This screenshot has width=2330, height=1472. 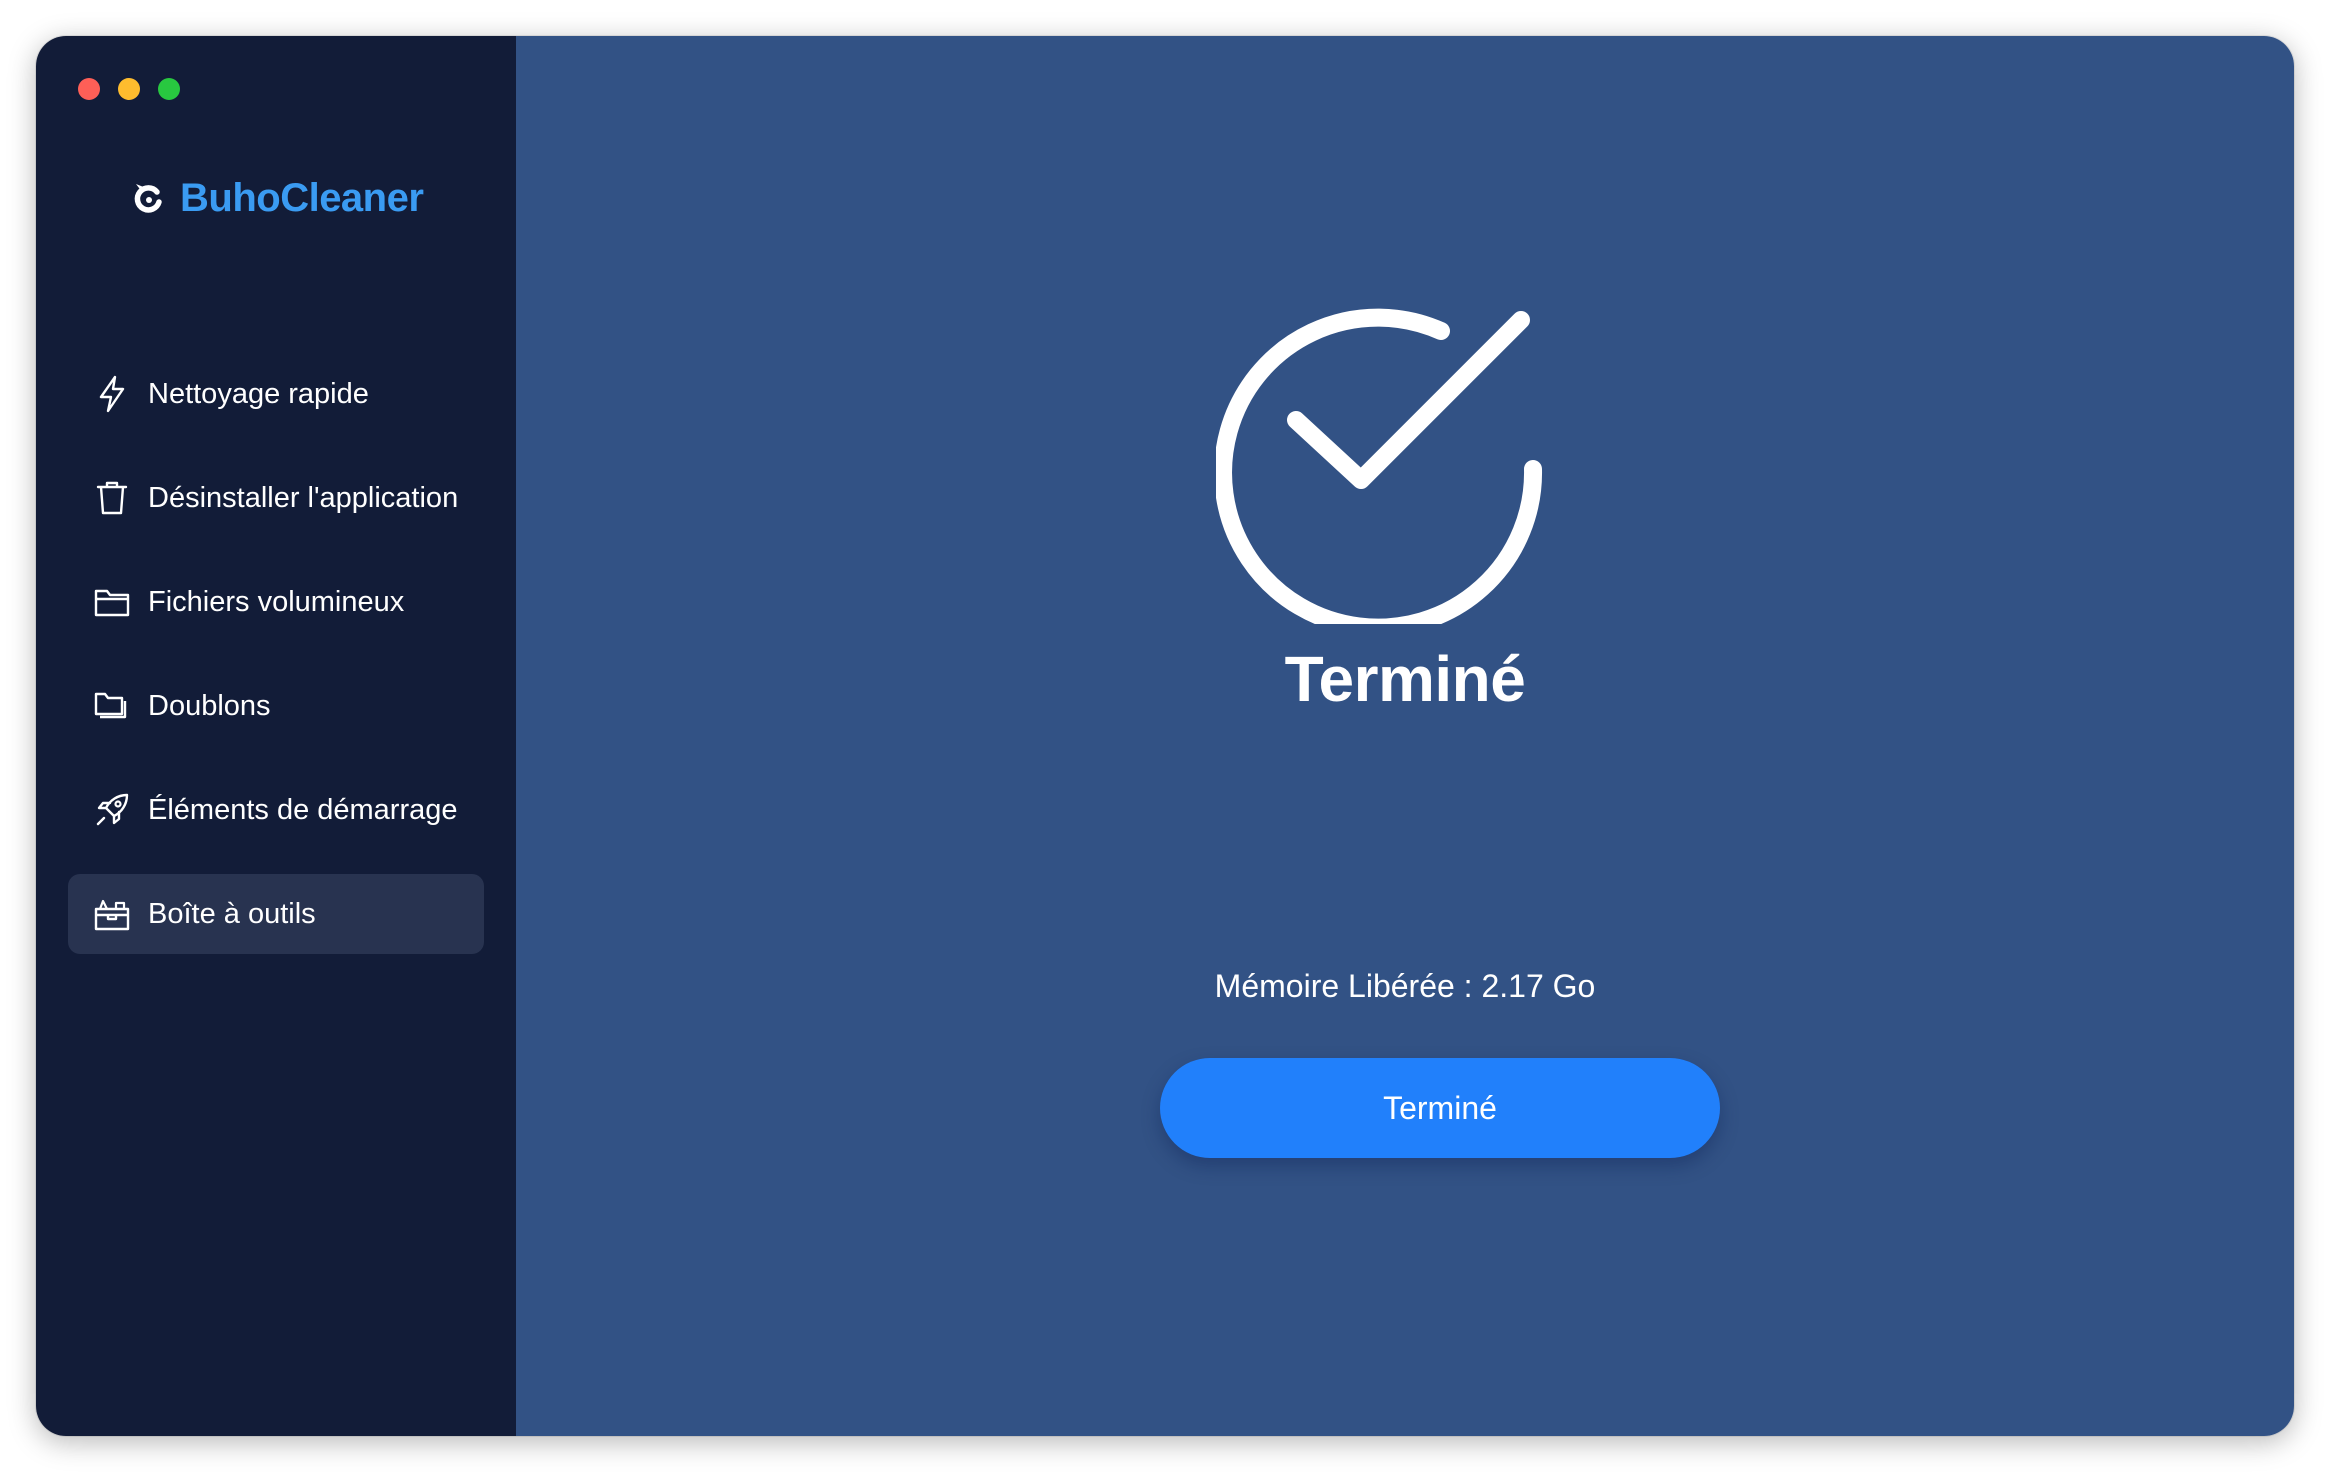 I want to click on sidebar-item-label: Boîte à outils, so click(x=232, y=913).